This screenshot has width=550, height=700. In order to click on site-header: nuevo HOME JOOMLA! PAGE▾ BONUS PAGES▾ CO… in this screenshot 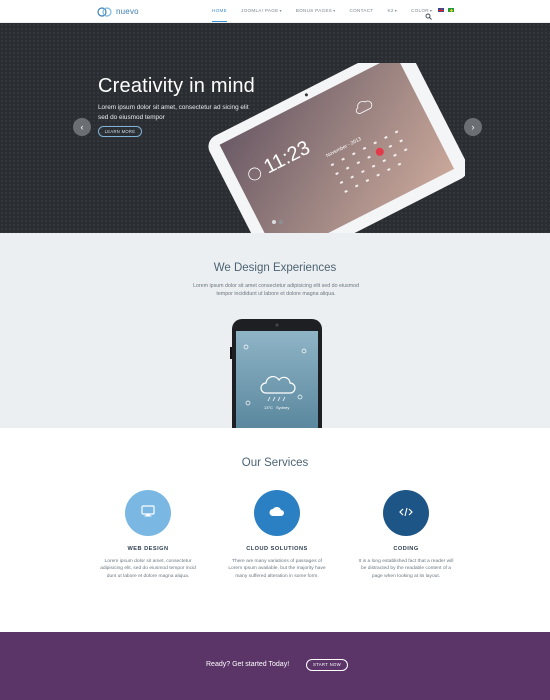, I will do `click(275, 11)`.